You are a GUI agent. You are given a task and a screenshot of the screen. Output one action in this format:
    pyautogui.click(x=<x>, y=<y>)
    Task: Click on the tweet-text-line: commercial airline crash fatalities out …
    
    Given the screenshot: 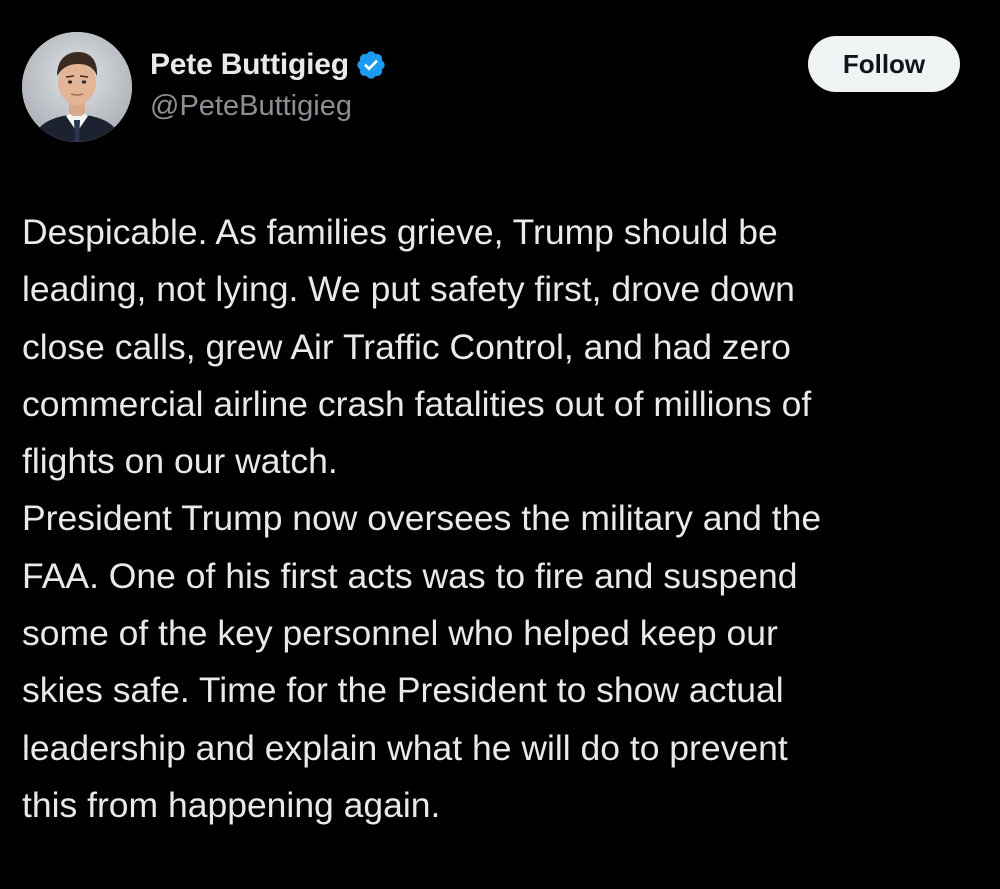 What is the action you would take?
    pyautogui.click(x=417, y=403)
    